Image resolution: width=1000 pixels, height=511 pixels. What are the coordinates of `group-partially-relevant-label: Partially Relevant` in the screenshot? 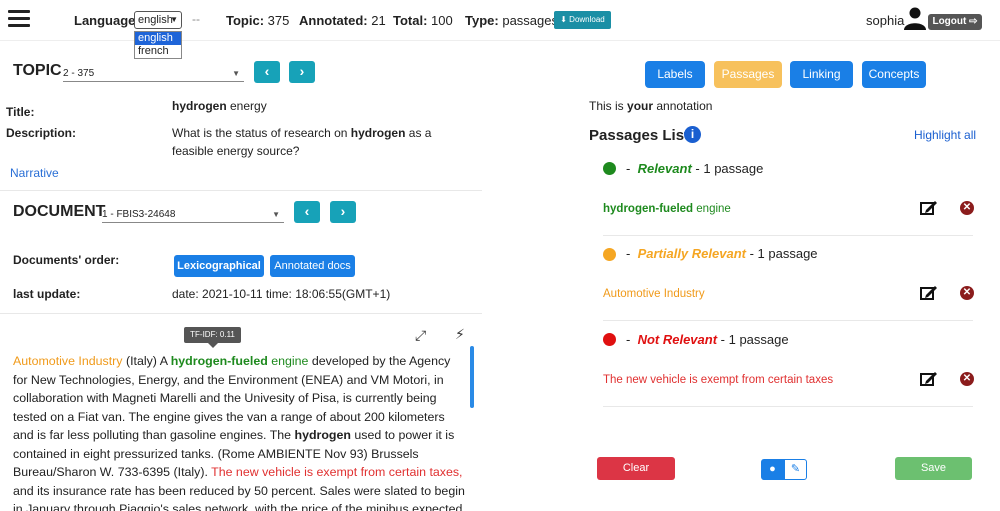 It's located at (691, 253).